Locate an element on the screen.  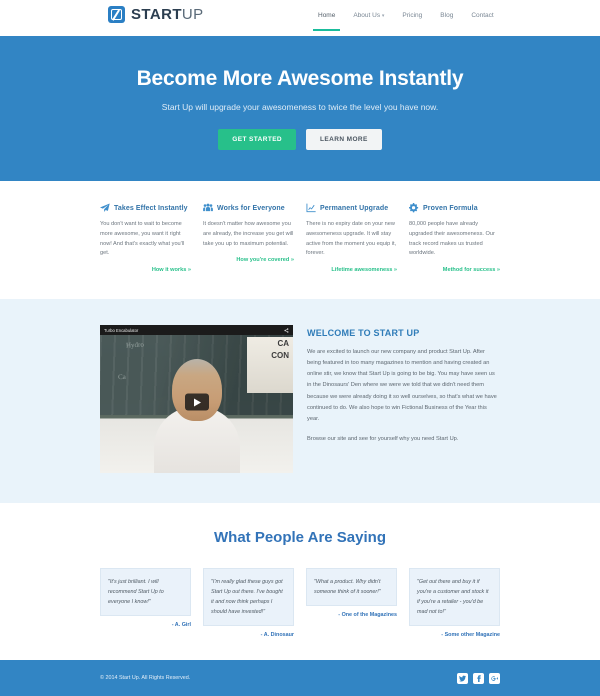
googleplus-icon is located at coordinates (494, 678).